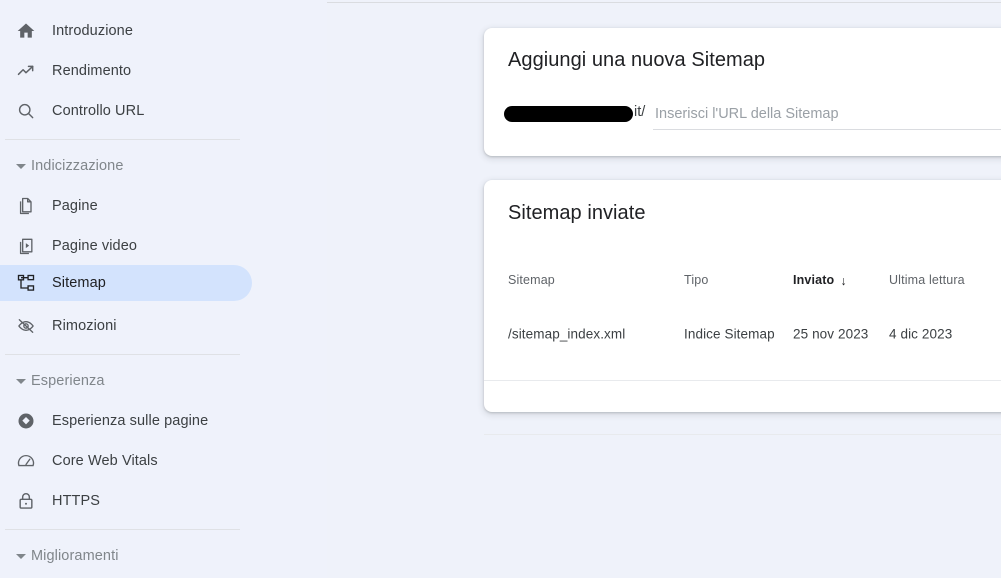 Image resolution: width=1001 pixels, height=578 pixels. What do you see at coordinates (105, 461) in the screenshot?
I see `sidebar-item-label: Core Web Vitals` at bounding box center [105, 461].